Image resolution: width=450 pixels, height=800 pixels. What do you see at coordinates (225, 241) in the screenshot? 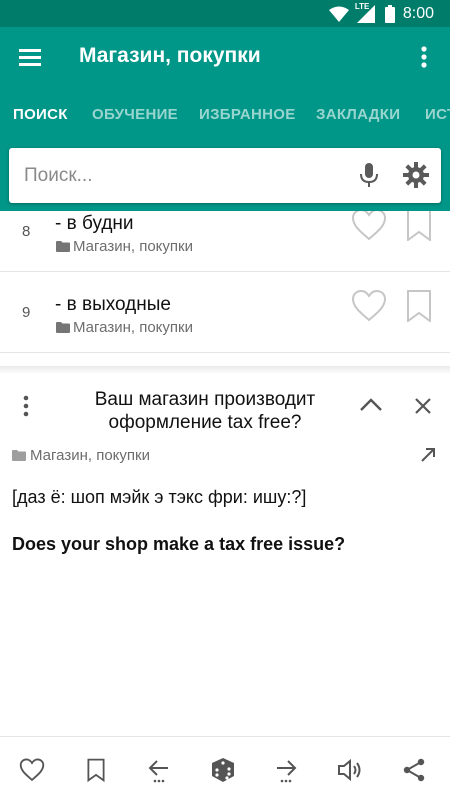
I see `list-item: 8 - в будни Магазин, покупки` at bounding box center [225, 241].